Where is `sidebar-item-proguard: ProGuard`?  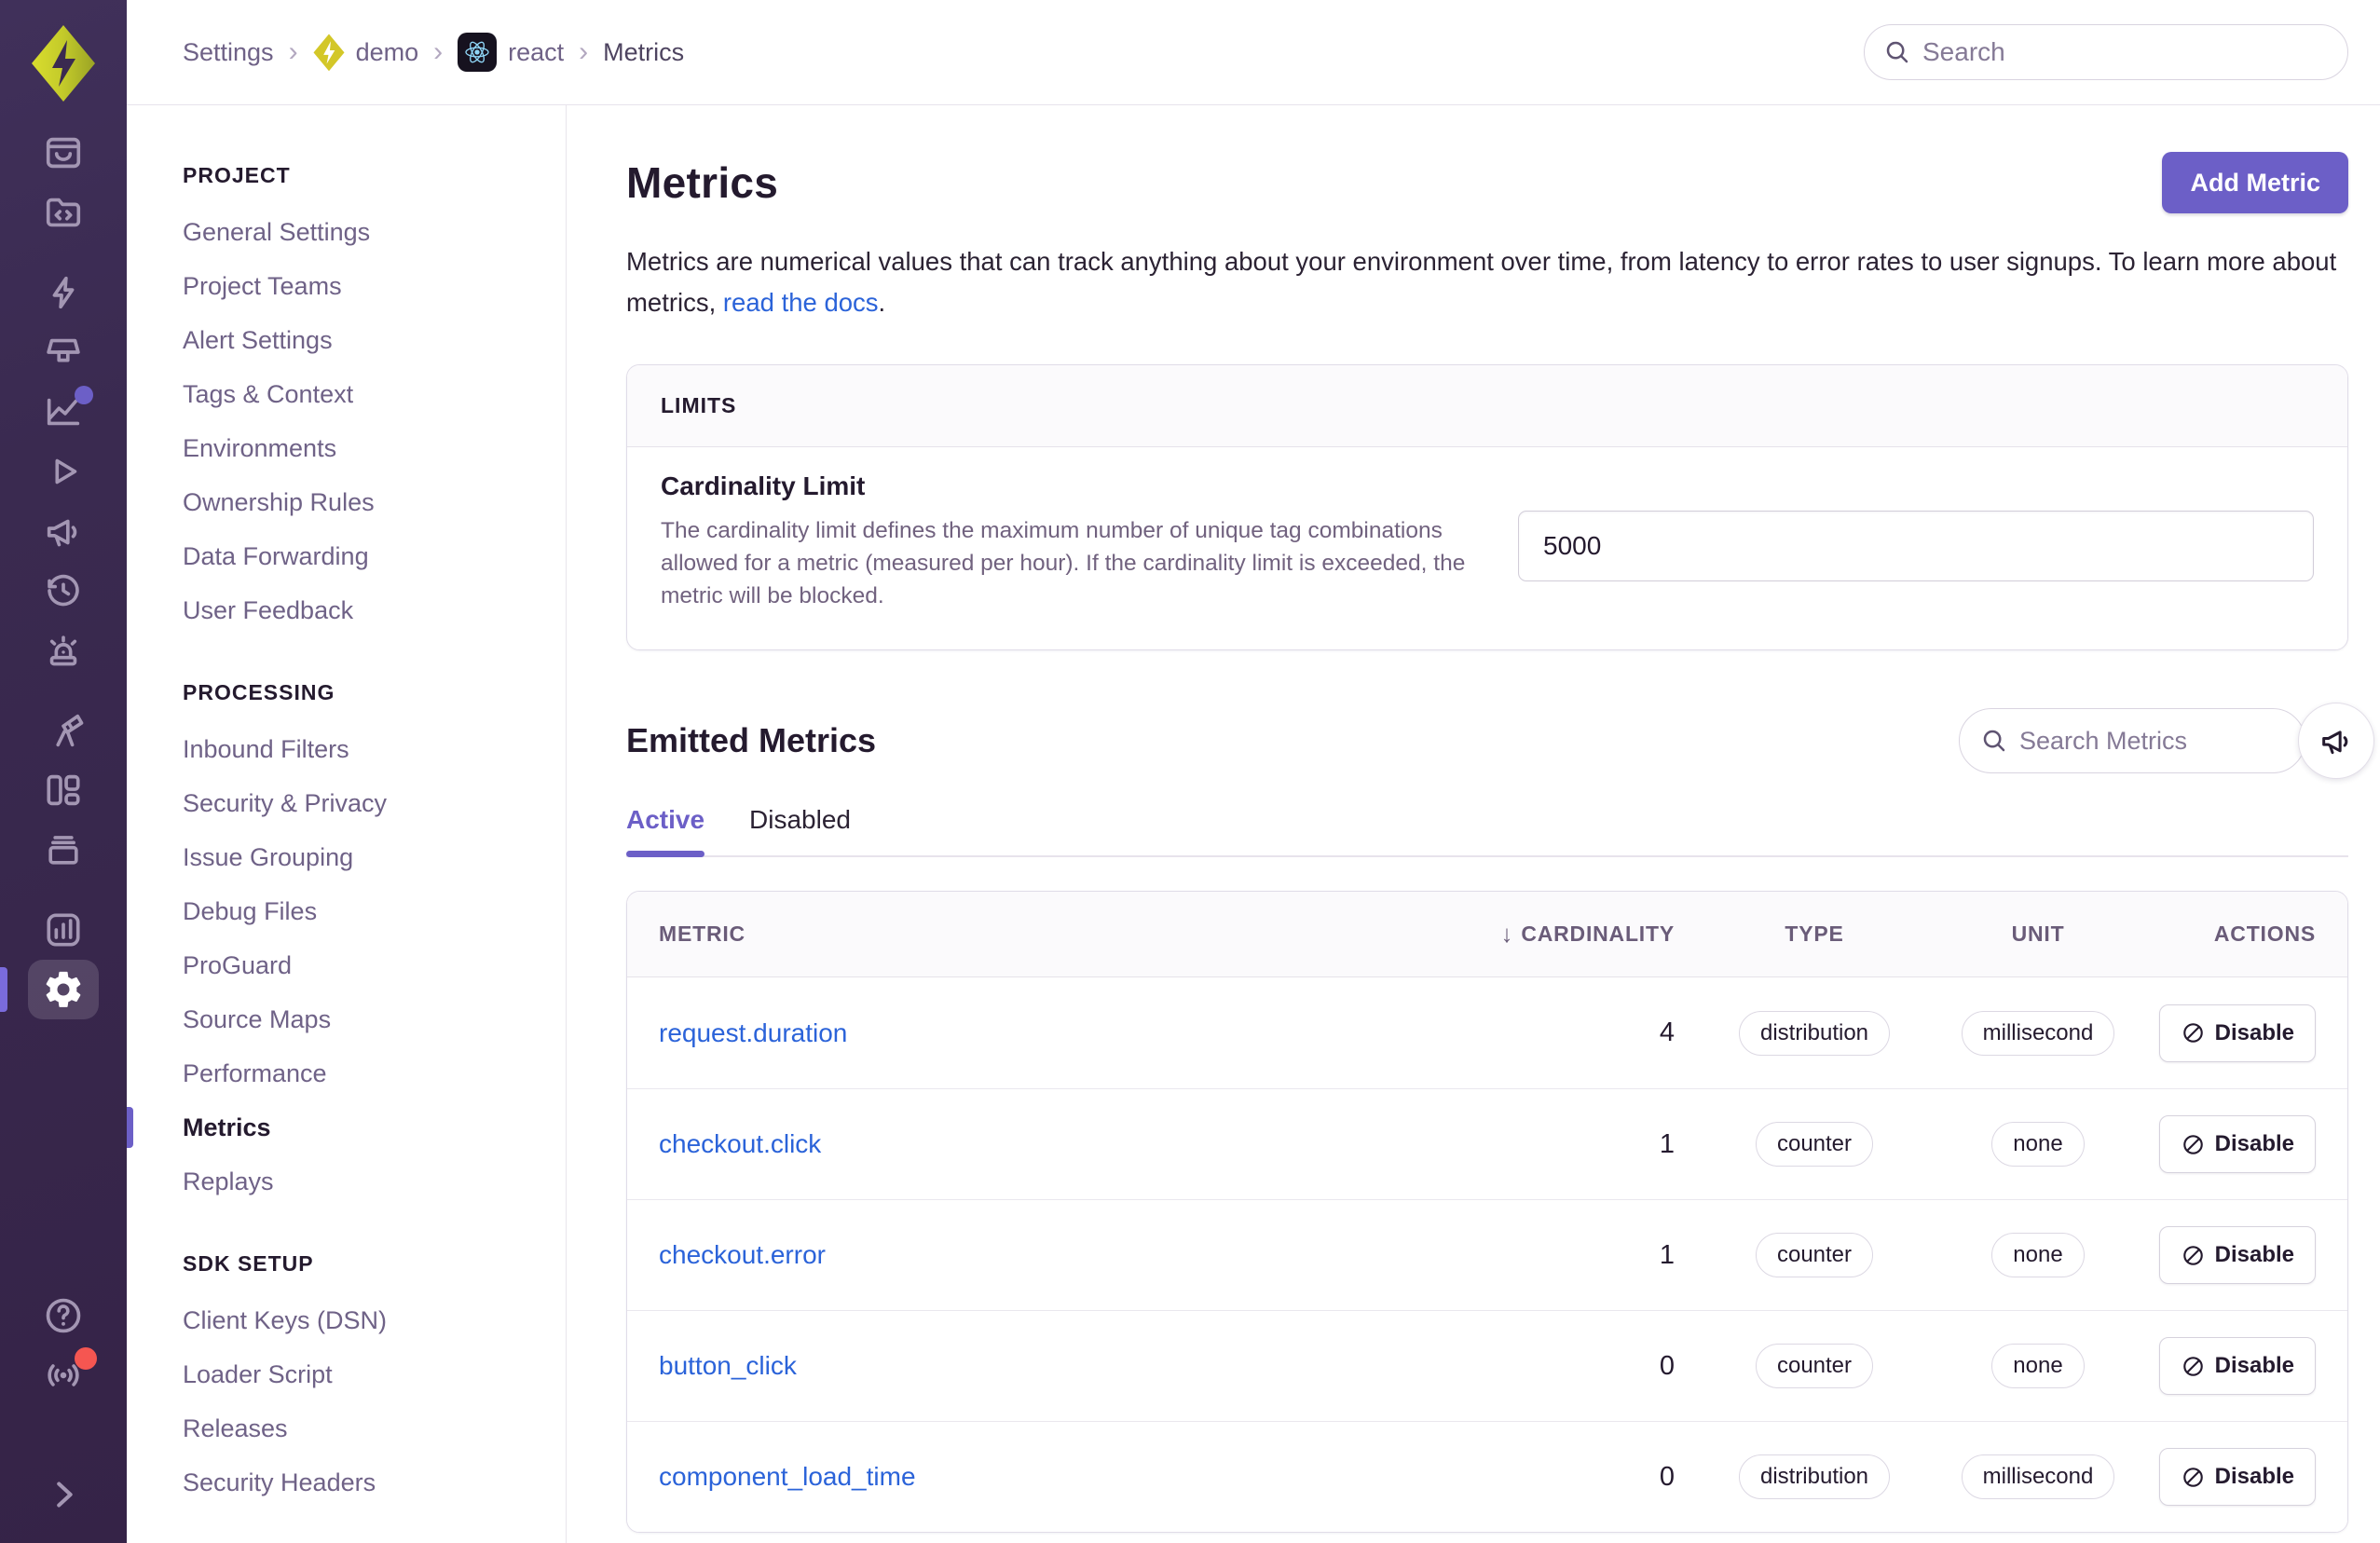 sidebar-item-proguard: ProGuard is located at coordinates (374, 965).